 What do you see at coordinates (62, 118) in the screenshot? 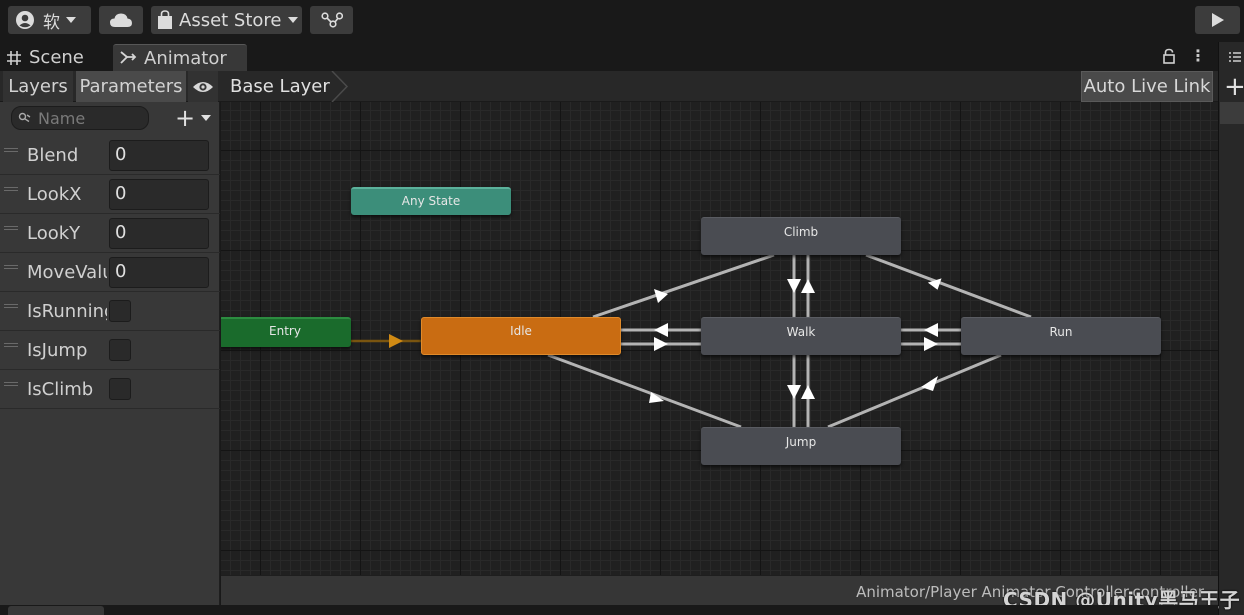
I see `search-placeholder: Name` at bounding box center [62, 118].